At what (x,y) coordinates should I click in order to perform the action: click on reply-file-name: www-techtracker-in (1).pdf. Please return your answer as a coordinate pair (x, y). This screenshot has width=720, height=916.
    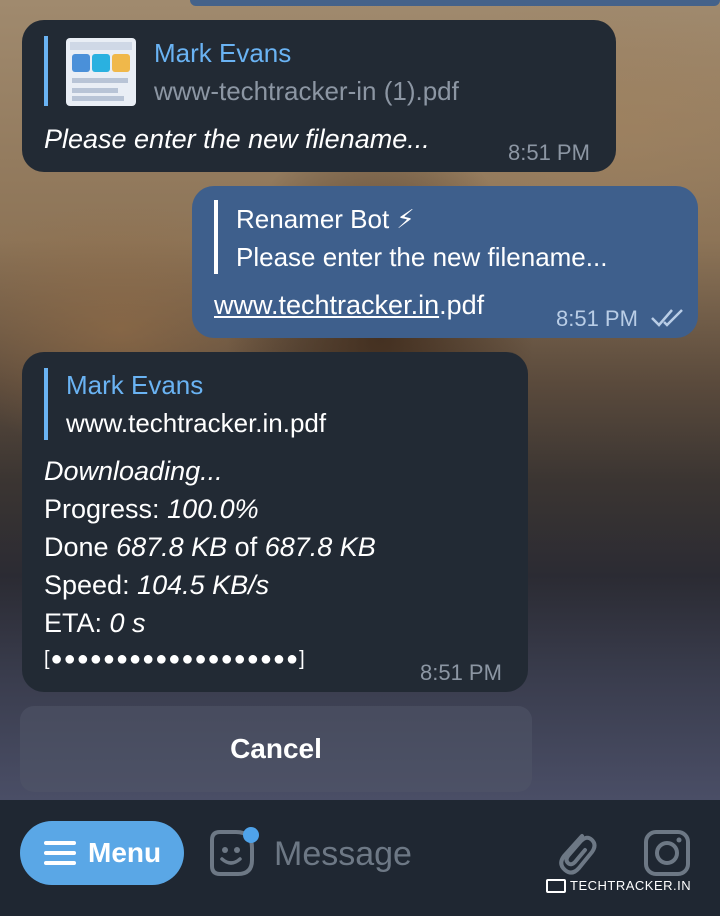
    Looking at the image, I should click on (306, 91).